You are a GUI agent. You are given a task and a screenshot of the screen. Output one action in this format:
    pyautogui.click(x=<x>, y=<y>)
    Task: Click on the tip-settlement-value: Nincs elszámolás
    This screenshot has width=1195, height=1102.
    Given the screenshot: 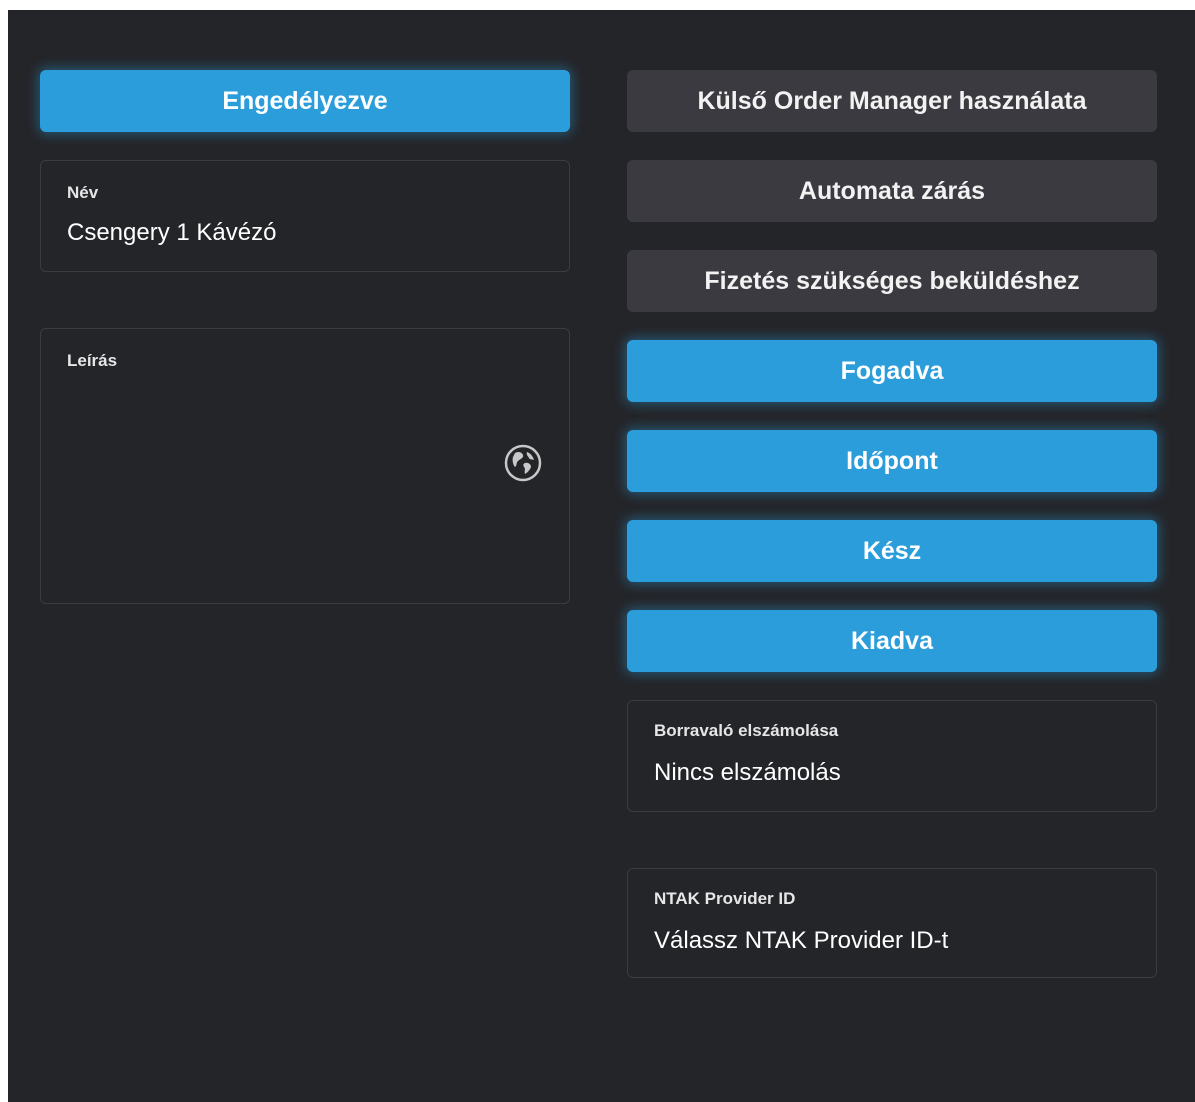 What is the action you would take?
    pyautogui.click(x=747, y=772)
    